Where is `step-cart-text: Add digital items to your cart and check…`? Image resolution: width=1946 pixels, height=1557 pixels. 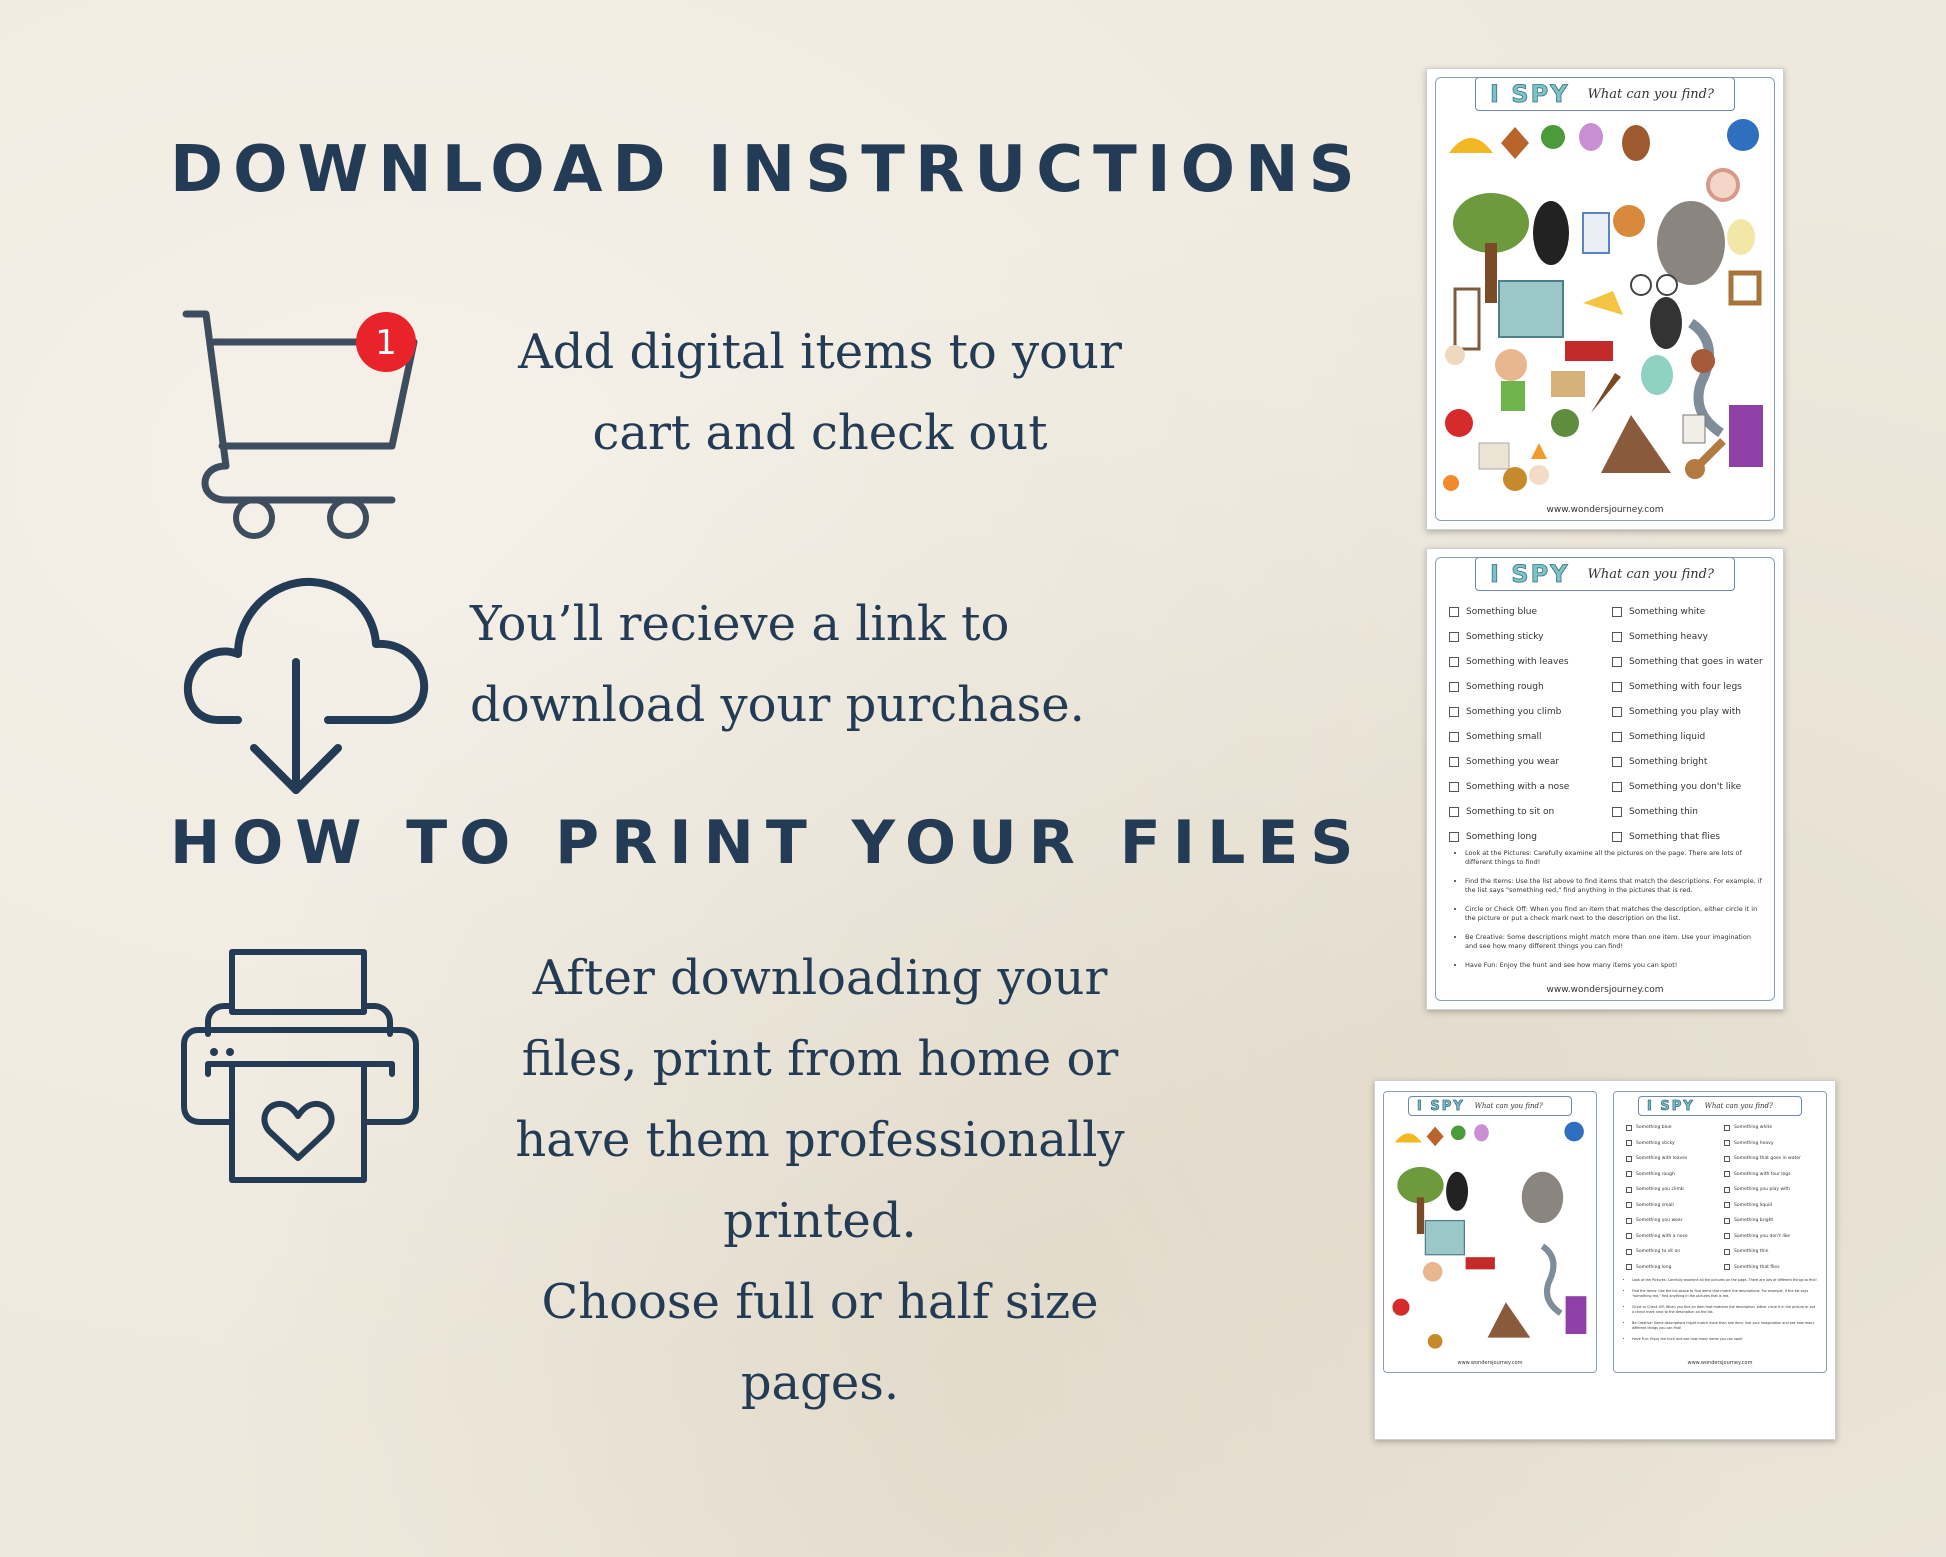
step-cart-text: Add digital items to your cart and check… is located at coordinates (820, 393).